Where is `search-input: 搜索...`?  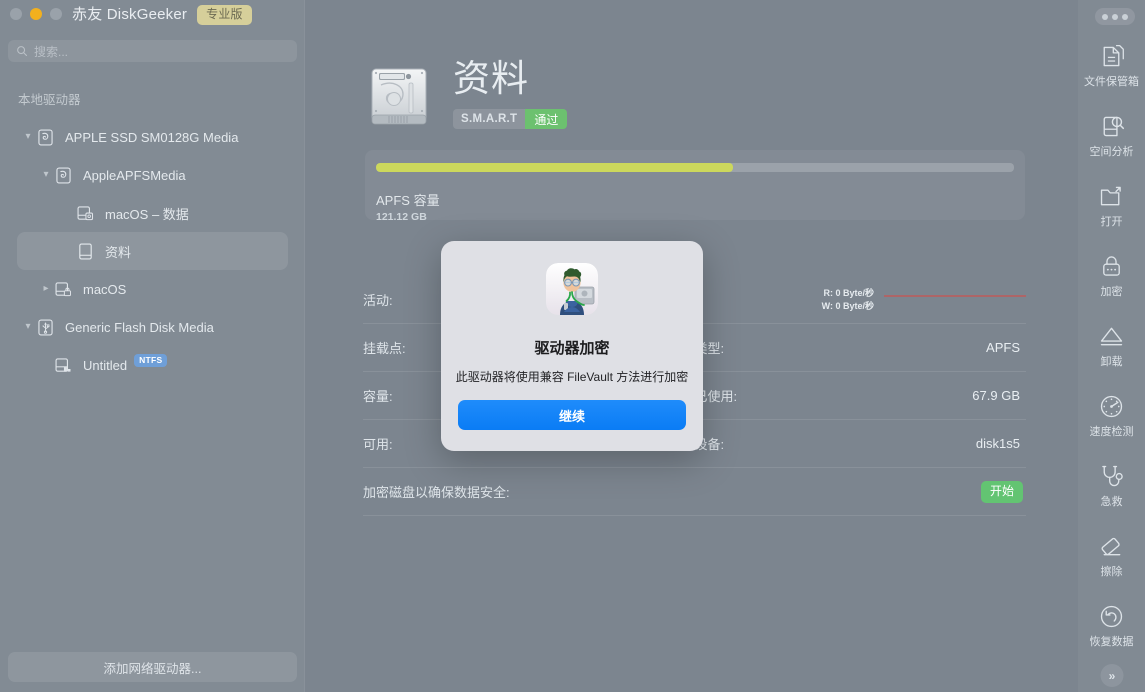 search-input: 搜索... is located at coordinates (152, 51).